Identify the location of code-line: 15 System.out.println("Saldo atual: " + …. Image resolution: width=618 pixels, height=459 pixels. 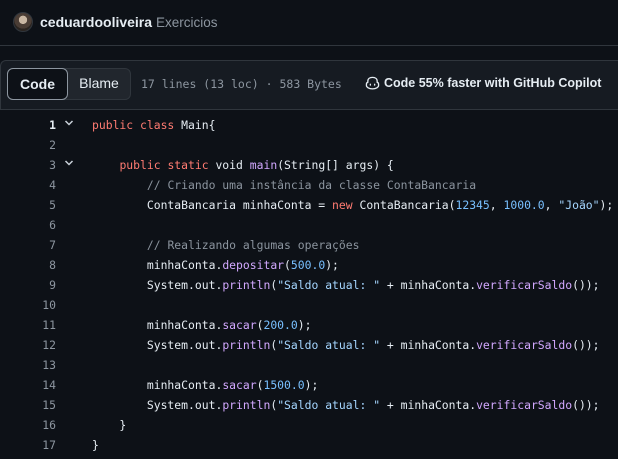
(309, 405).